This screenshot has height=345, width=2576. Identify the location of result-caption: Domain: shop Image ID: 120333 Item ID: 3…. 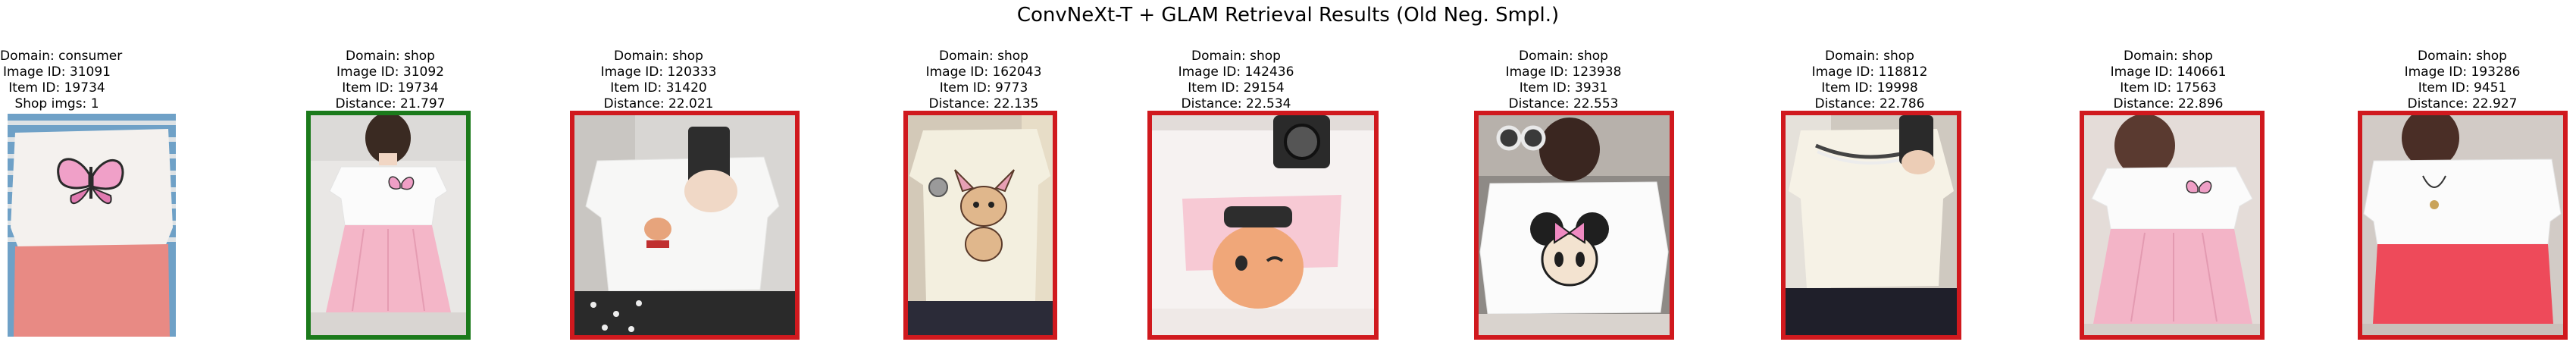
(658, 80).